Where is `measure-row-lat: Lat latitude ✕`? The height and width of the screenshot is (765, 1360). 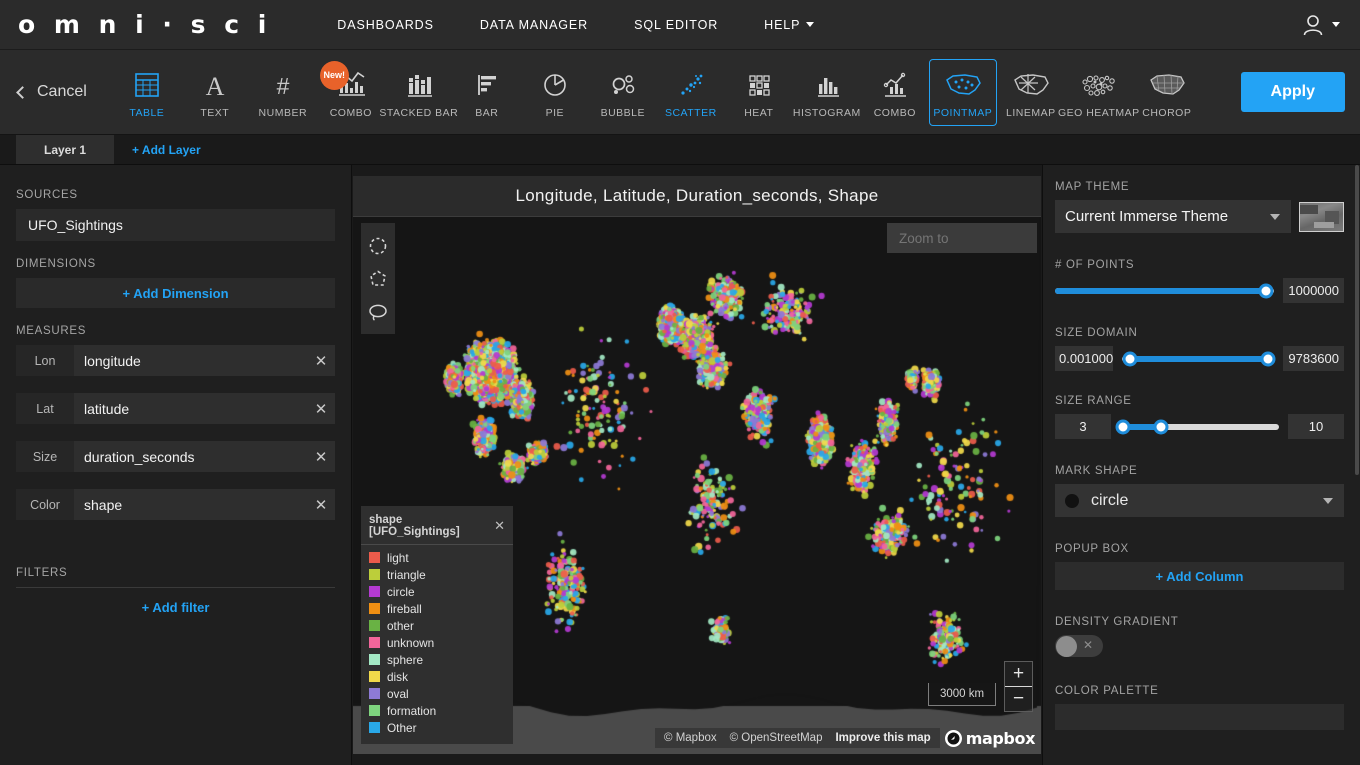 measure-row-lat: Lat latitude ✕ is located at coordinates (175, 408).